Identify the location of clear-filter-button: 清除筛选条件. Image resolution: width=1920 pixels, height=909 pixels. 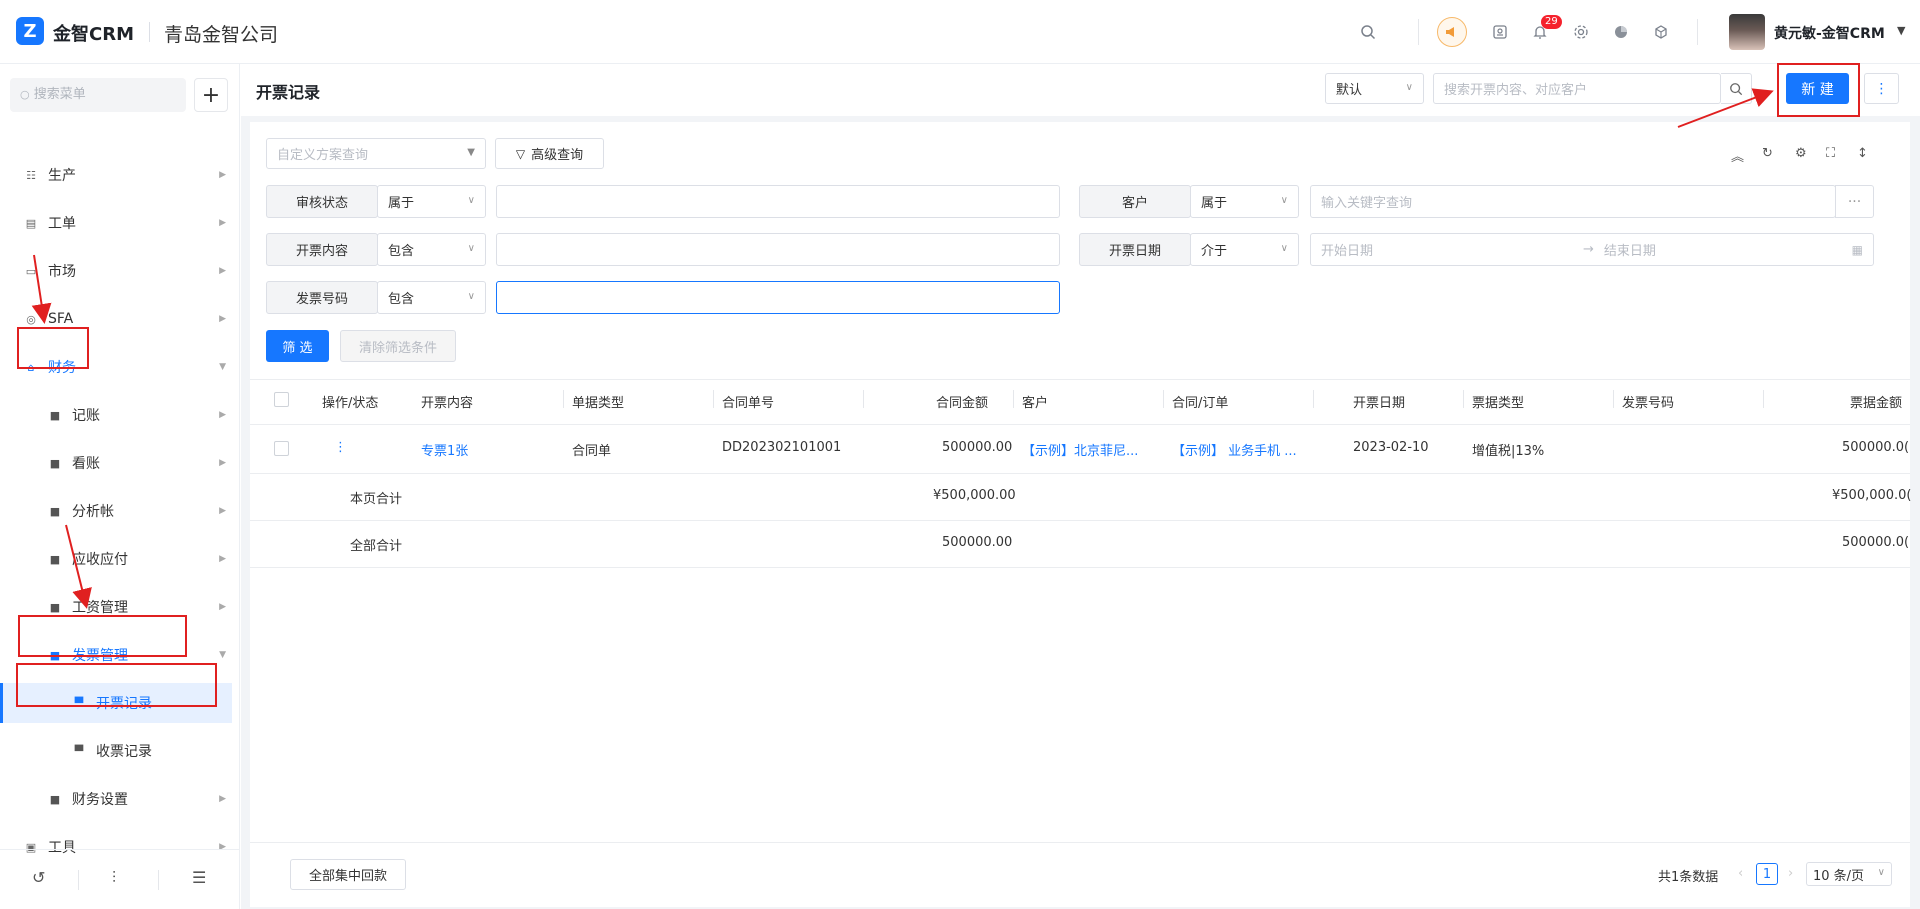
(398, 346).